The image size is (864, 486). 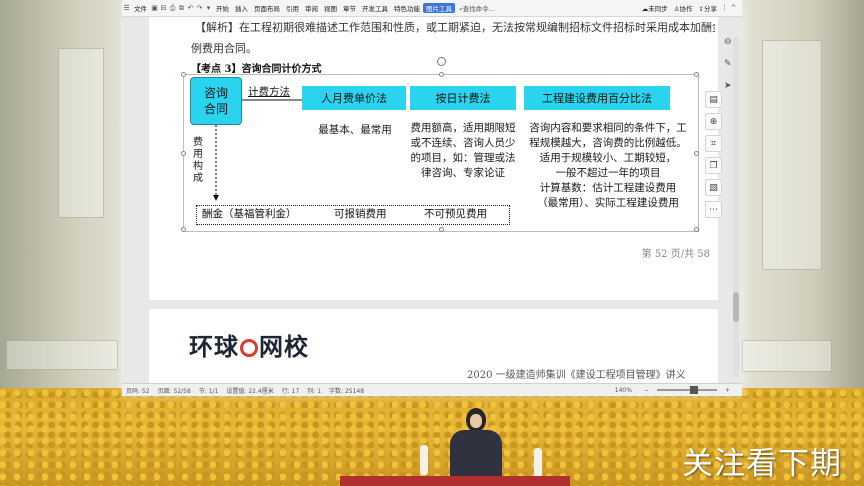 I want to click on open-icon: ▣, so click(x=154, y=8).